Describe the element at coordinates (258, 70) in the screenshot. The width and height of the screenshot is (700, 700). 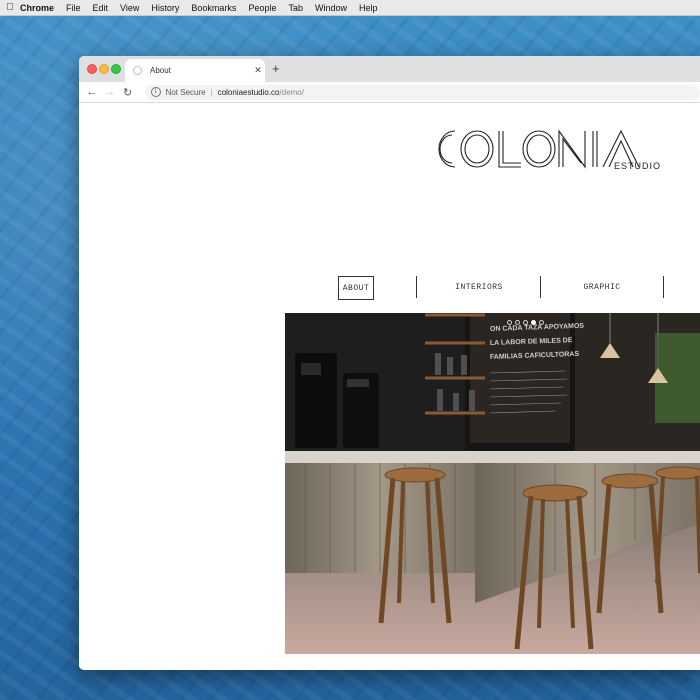
I see `tab-close-icon: ✕` at that location.